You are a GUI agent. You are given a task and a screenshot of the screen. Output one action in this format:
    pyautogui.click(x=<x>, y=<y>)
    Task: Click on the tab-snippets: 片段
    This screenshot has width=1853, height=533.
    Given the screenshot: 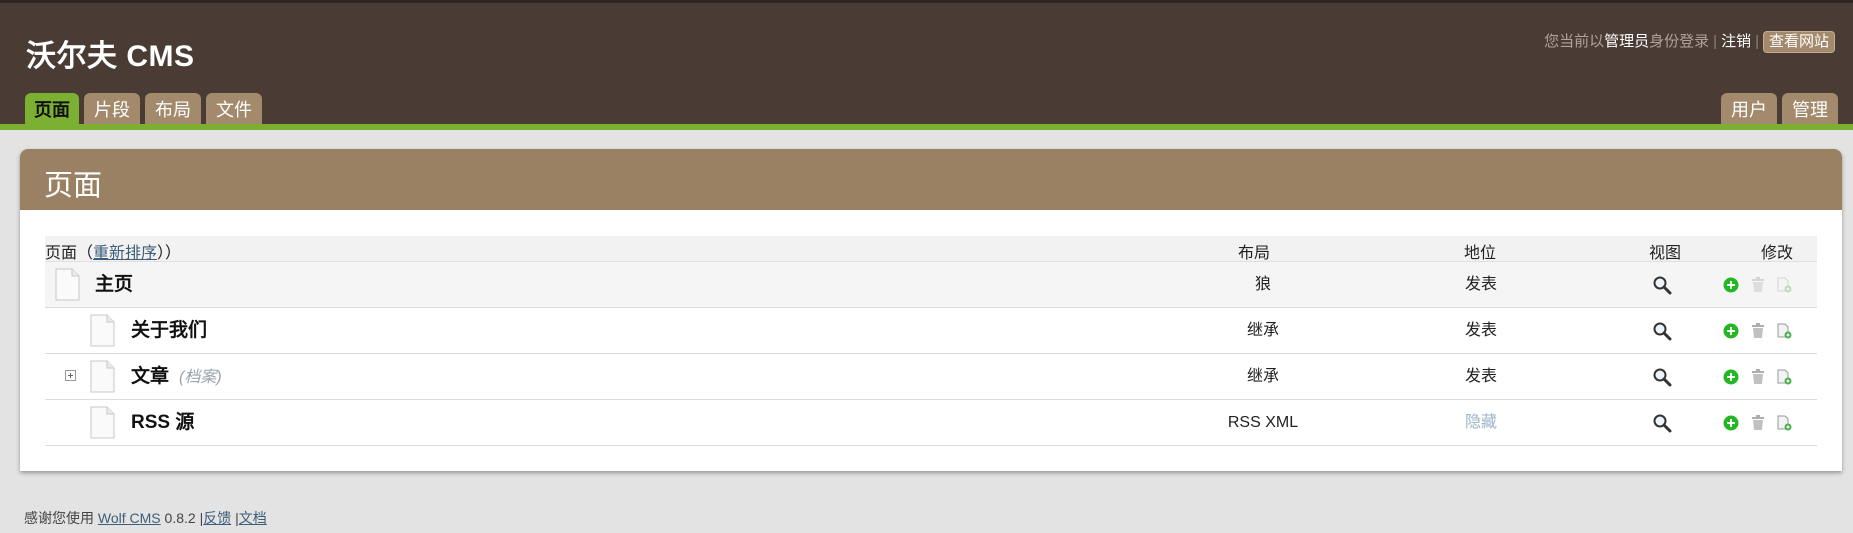 What is the action you would take?
    pyautogui.click(x=112, y=110)
    